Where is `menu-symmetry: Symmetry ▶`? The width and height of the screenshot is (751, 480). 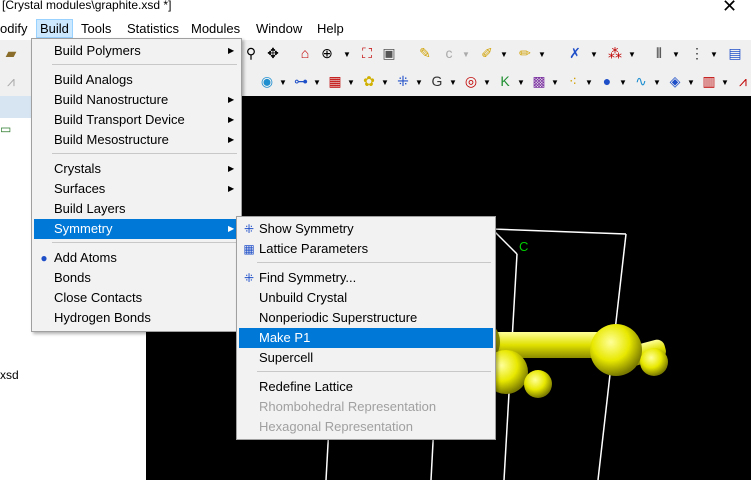
menu-symmetry: Symmetry ▶ is located at coordinates (136, 229).